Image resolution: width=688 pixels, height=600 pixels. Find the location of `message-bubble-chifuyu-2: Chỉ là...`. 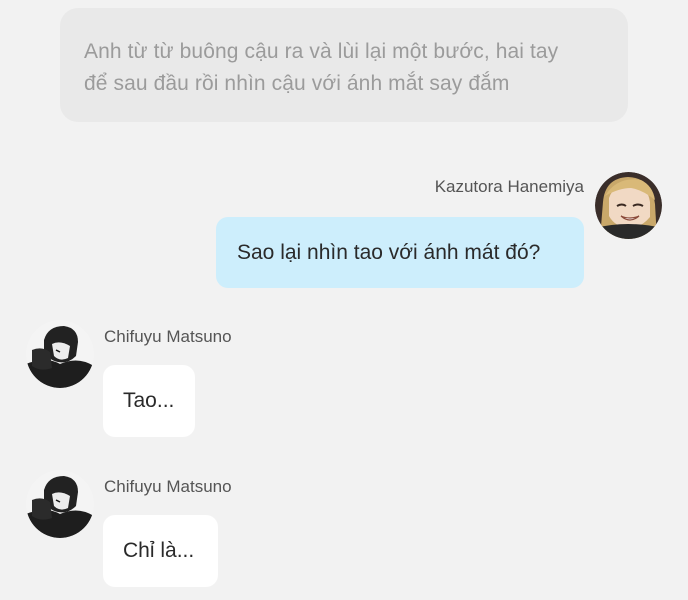

message-bubble-chifuyu-2: Chỉ là... is located at coordinates (160, 551).